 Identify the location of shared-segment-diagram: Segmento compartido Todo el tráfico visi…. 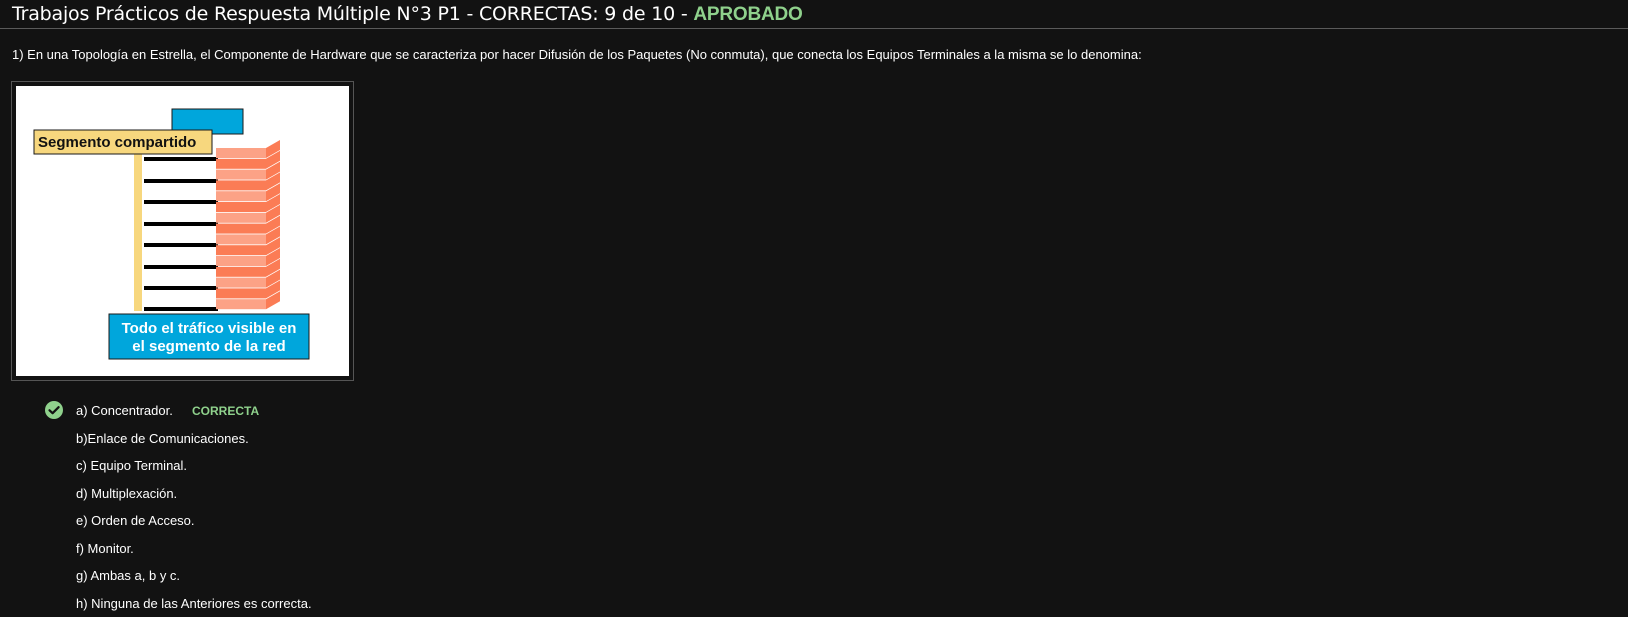
(171, 234).